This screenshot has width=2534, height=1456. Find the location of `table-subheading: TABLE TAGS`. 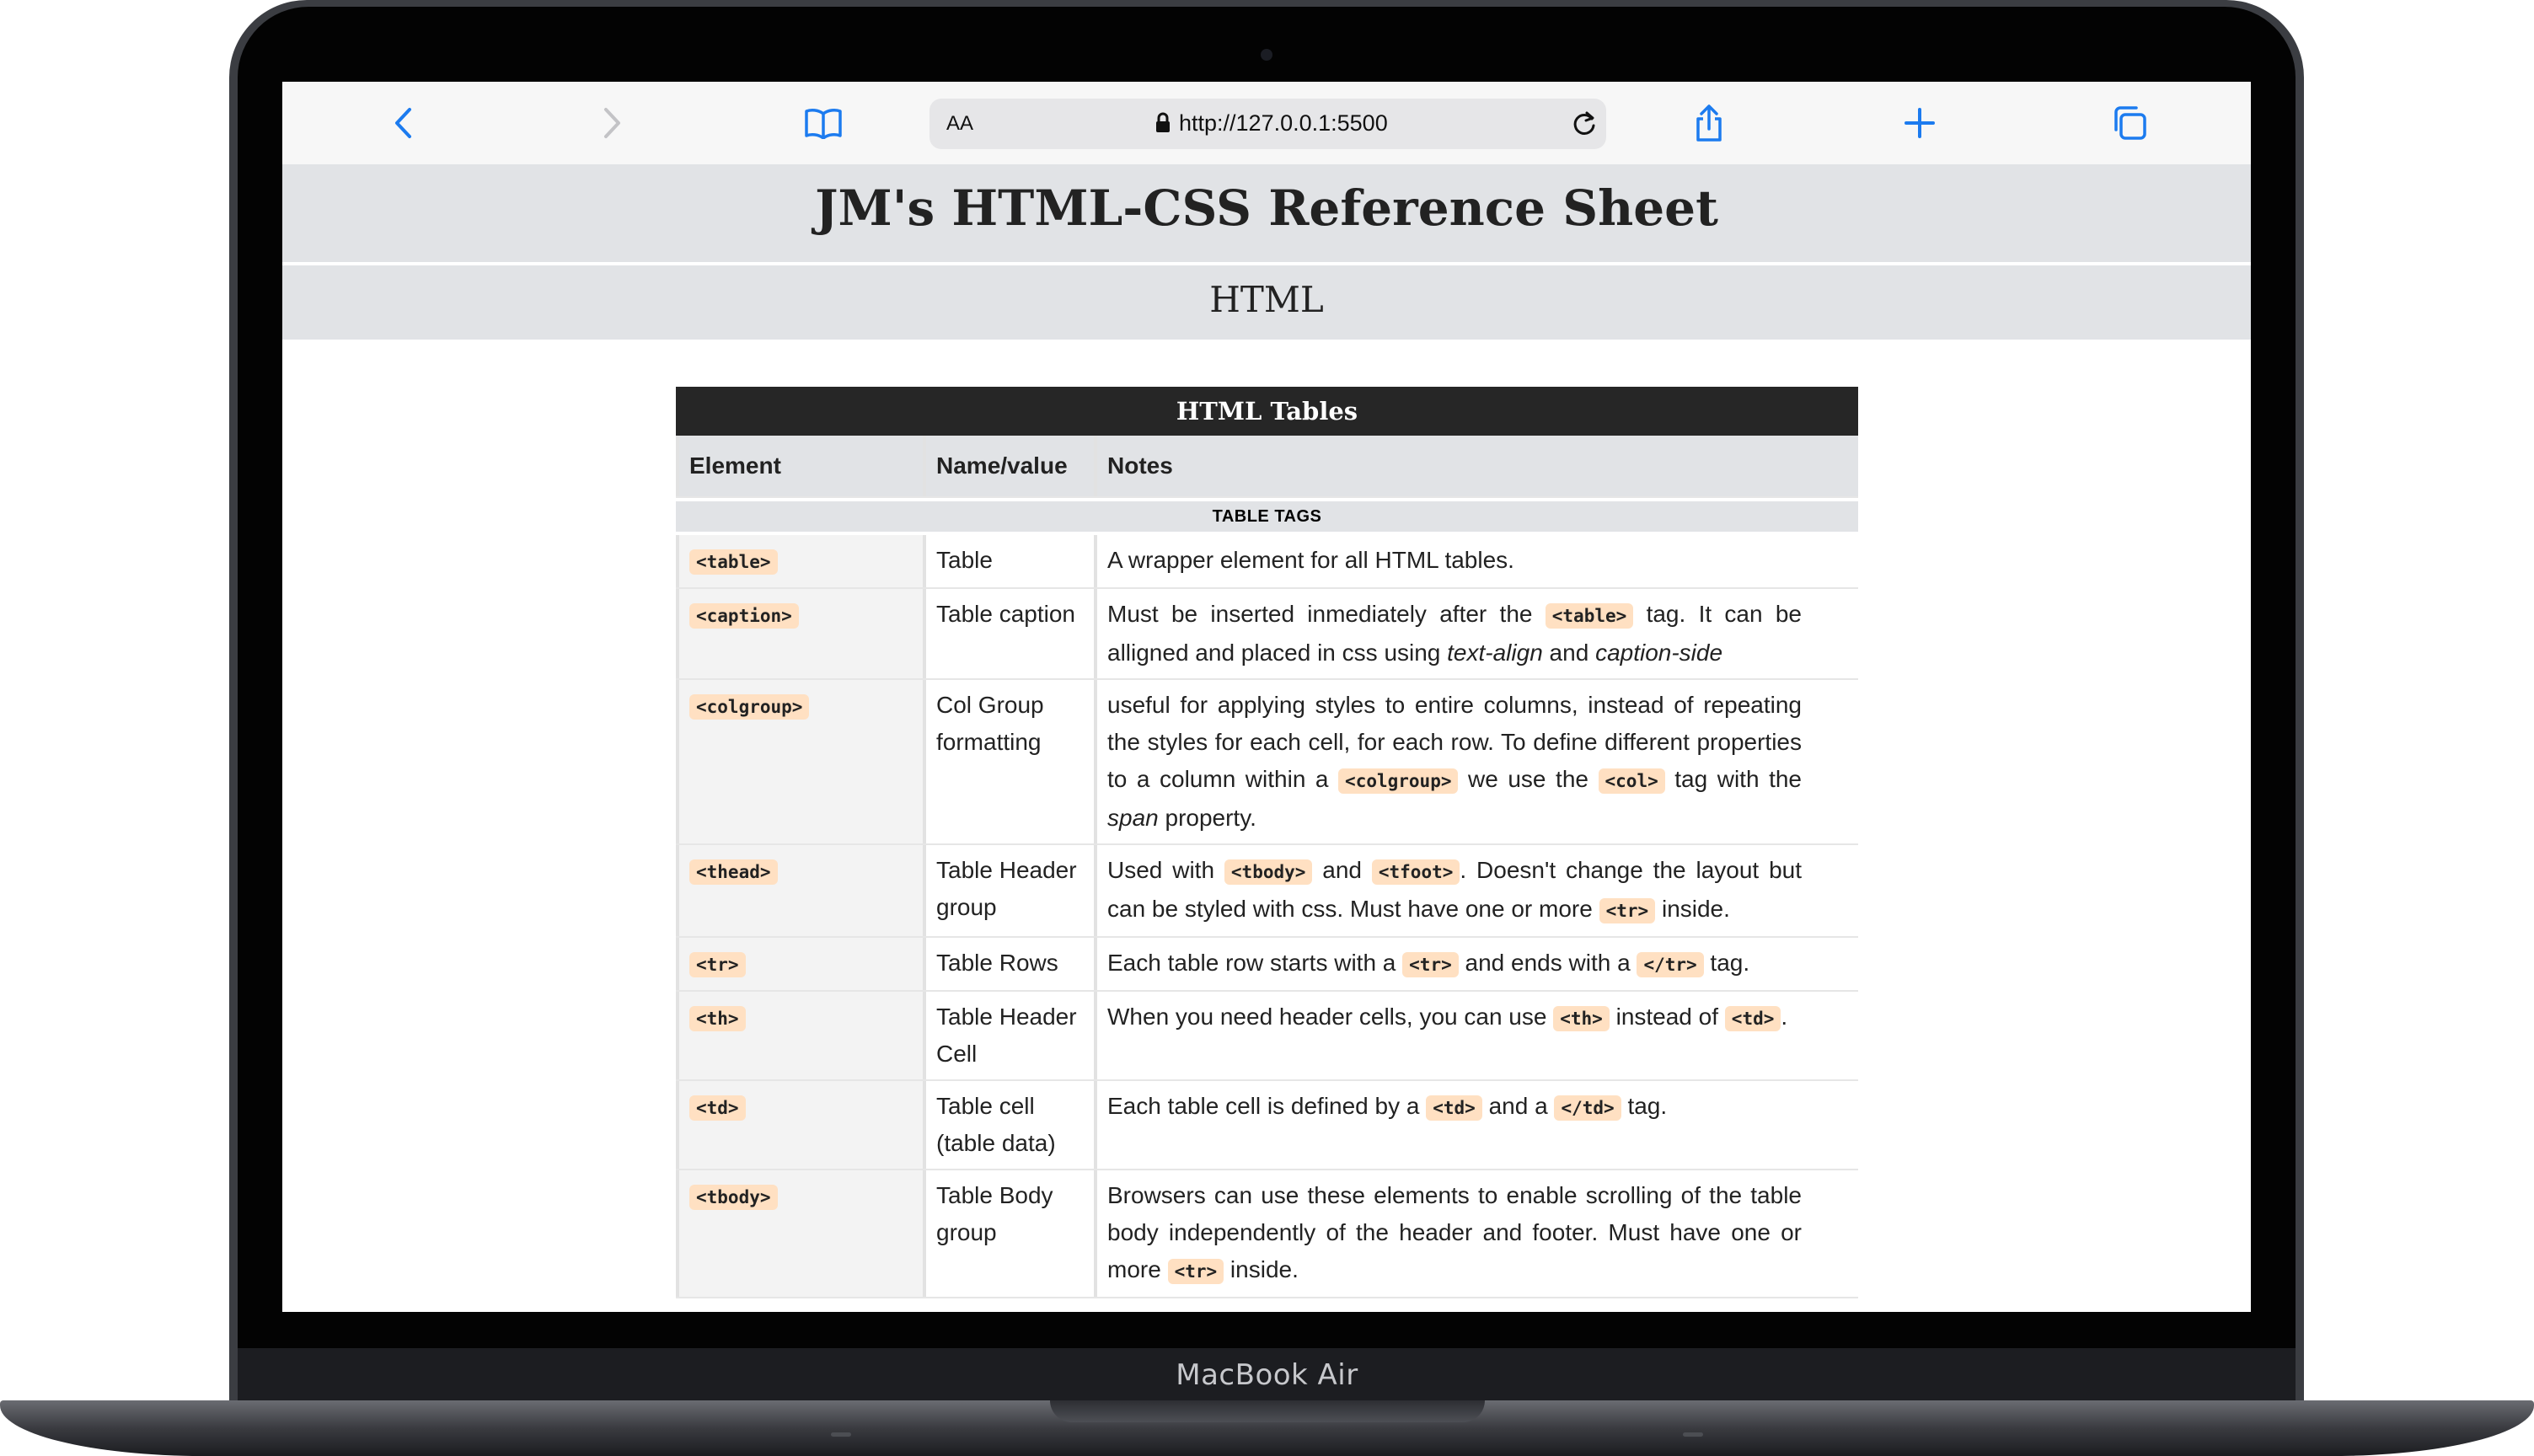

table-subheading: TABLE TAGS is located at coordinates (1267, 516).